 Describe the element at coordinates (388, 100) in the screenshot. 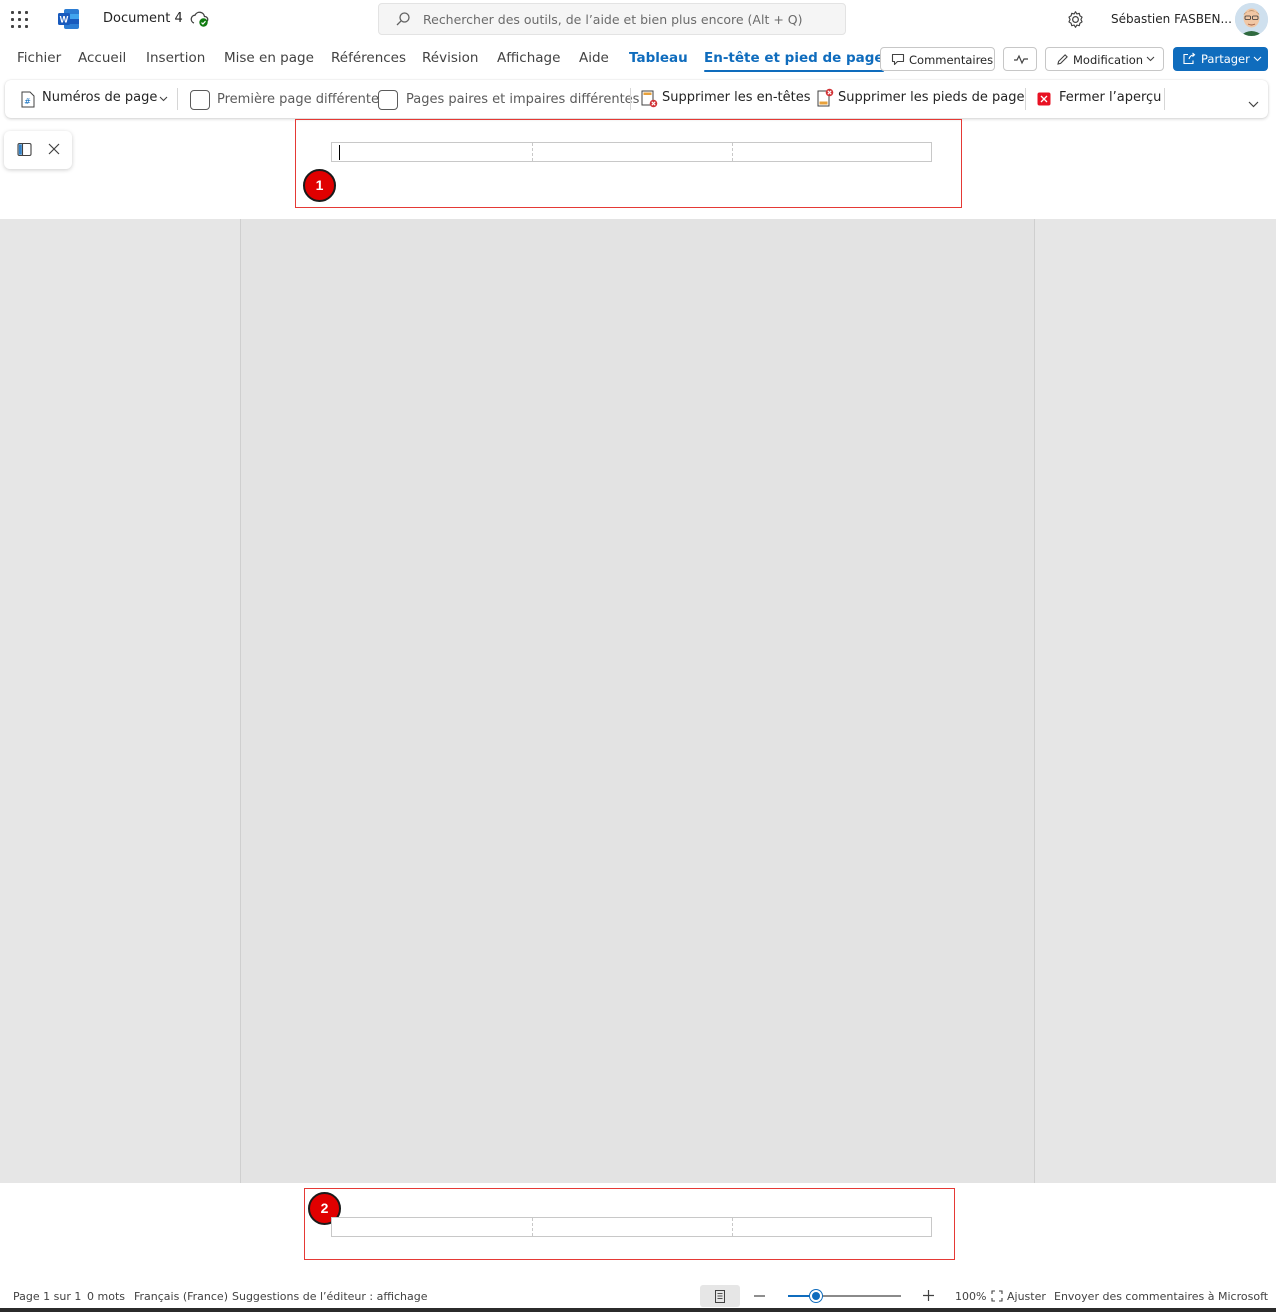

I see `odd-even-different-checkbox` at that location.